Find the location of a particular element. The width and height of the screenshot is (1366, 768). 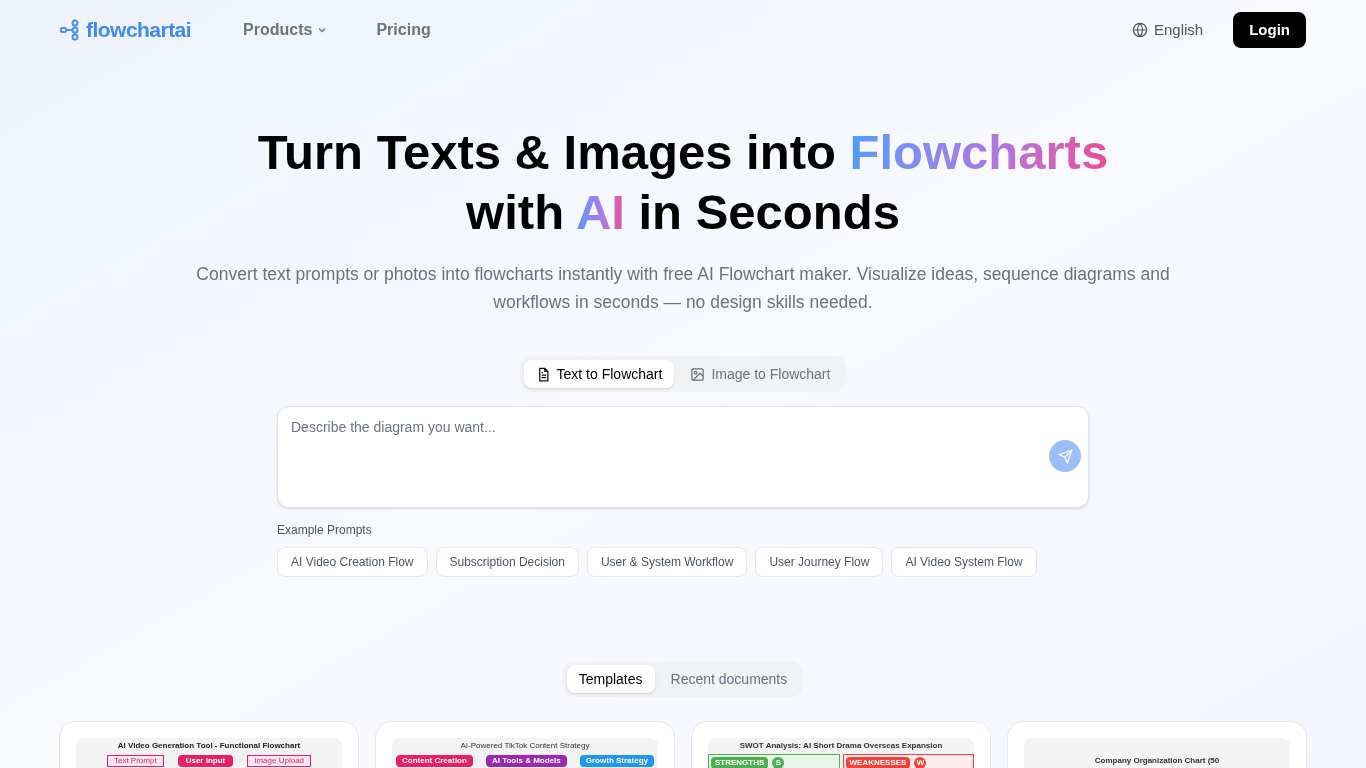

template-card: AI Video Generation Tool - Functional Flowchart Text Prompt User Input Image Upload is located at coordinates (209, 744).